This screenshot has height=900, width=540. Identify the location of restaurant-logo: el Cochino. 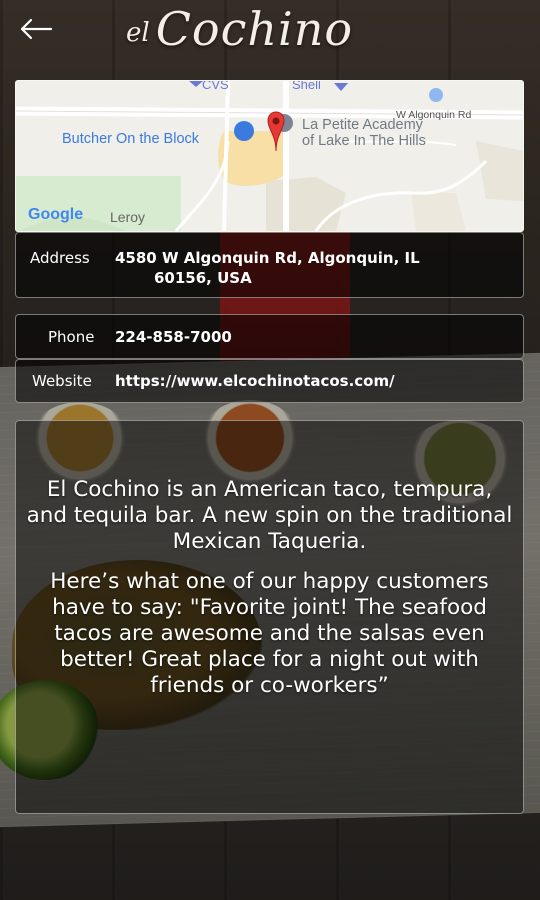
(271, 32).